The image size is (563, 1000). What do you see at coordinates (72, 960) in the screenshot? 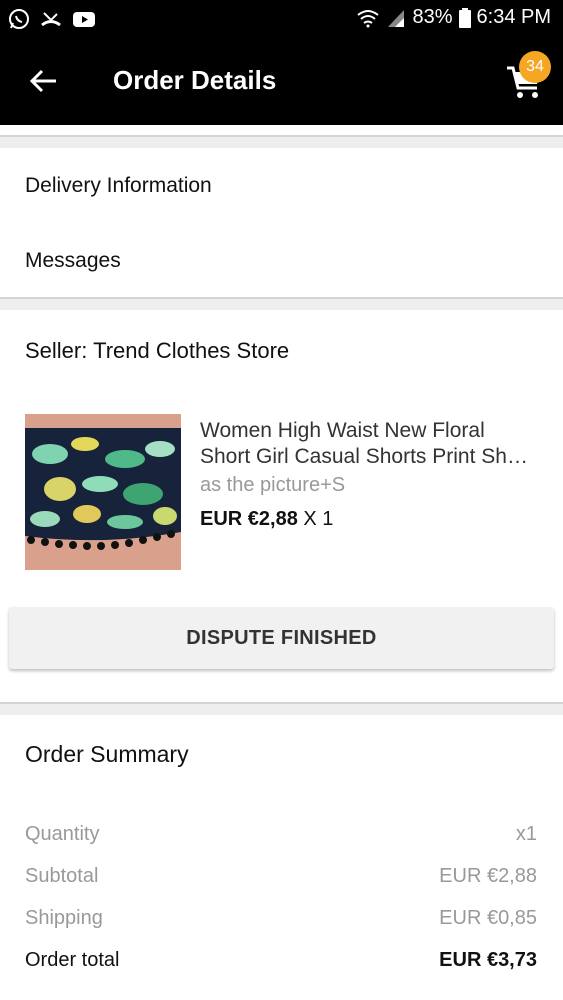
I see `order-total-label: Order total` at bounding box center [72, 960].